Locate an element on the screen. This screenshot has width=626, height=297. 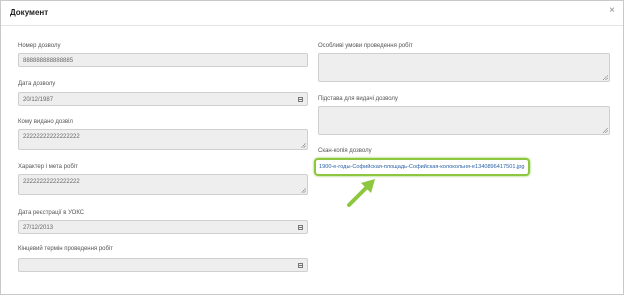
permit-date-value: 20/12/1987 is located at coordinates (38, 100).